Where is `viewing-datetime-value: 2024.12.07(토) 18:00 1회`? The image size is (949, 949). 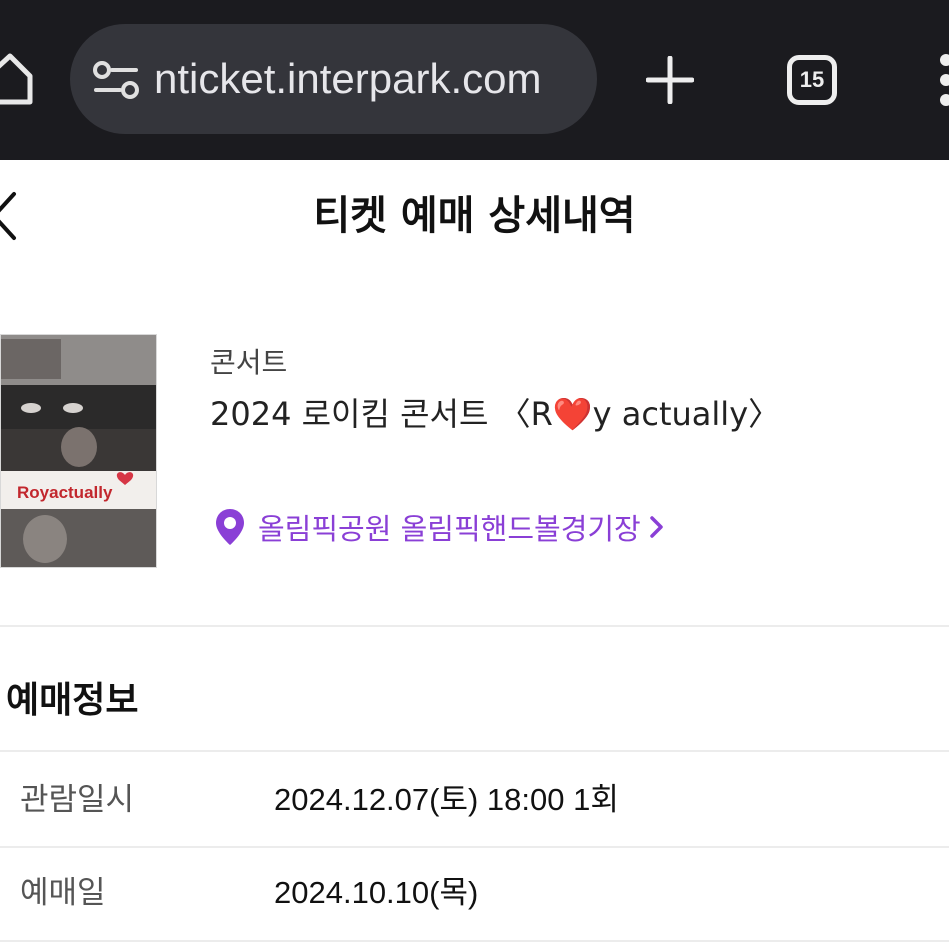 viewing-datetime-value: 2024.12.07(토) 18:00 1회 is located at coordinates (446, 799).